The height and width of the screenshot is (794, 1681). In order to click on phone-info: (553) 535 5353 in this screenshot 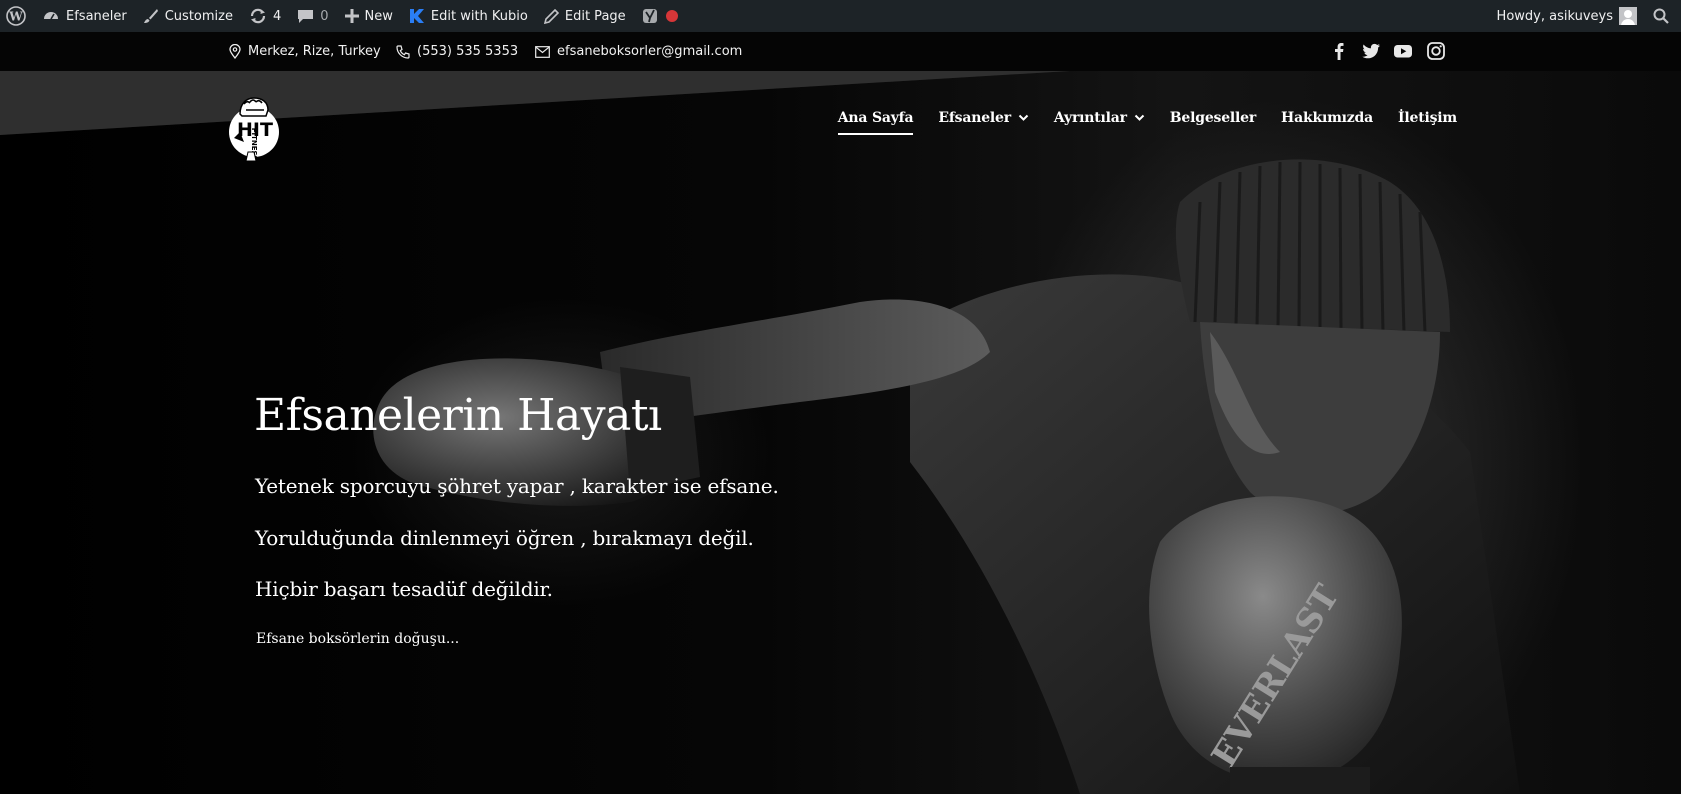, I will do `click(457, 51)`.